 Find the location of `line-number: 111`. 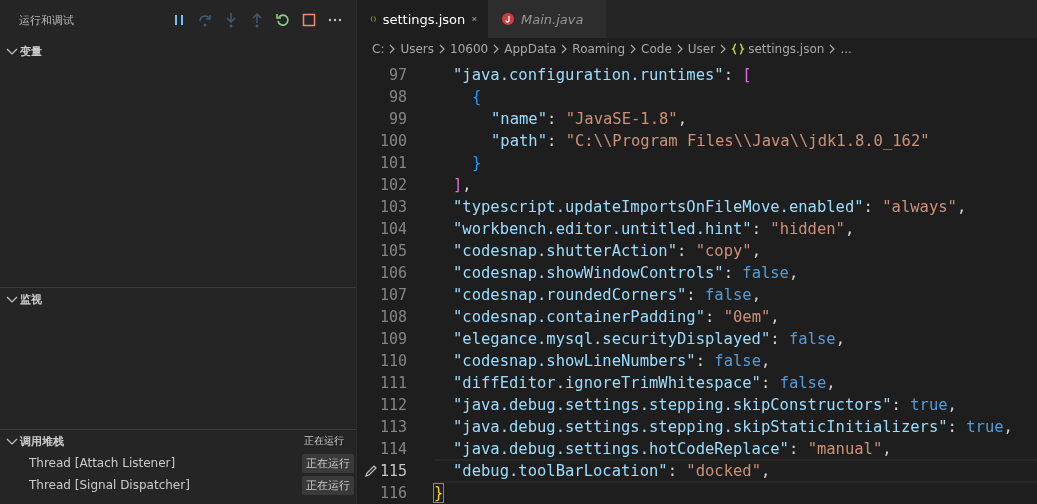

line-number: 111 is located at coordinates (393, 383).